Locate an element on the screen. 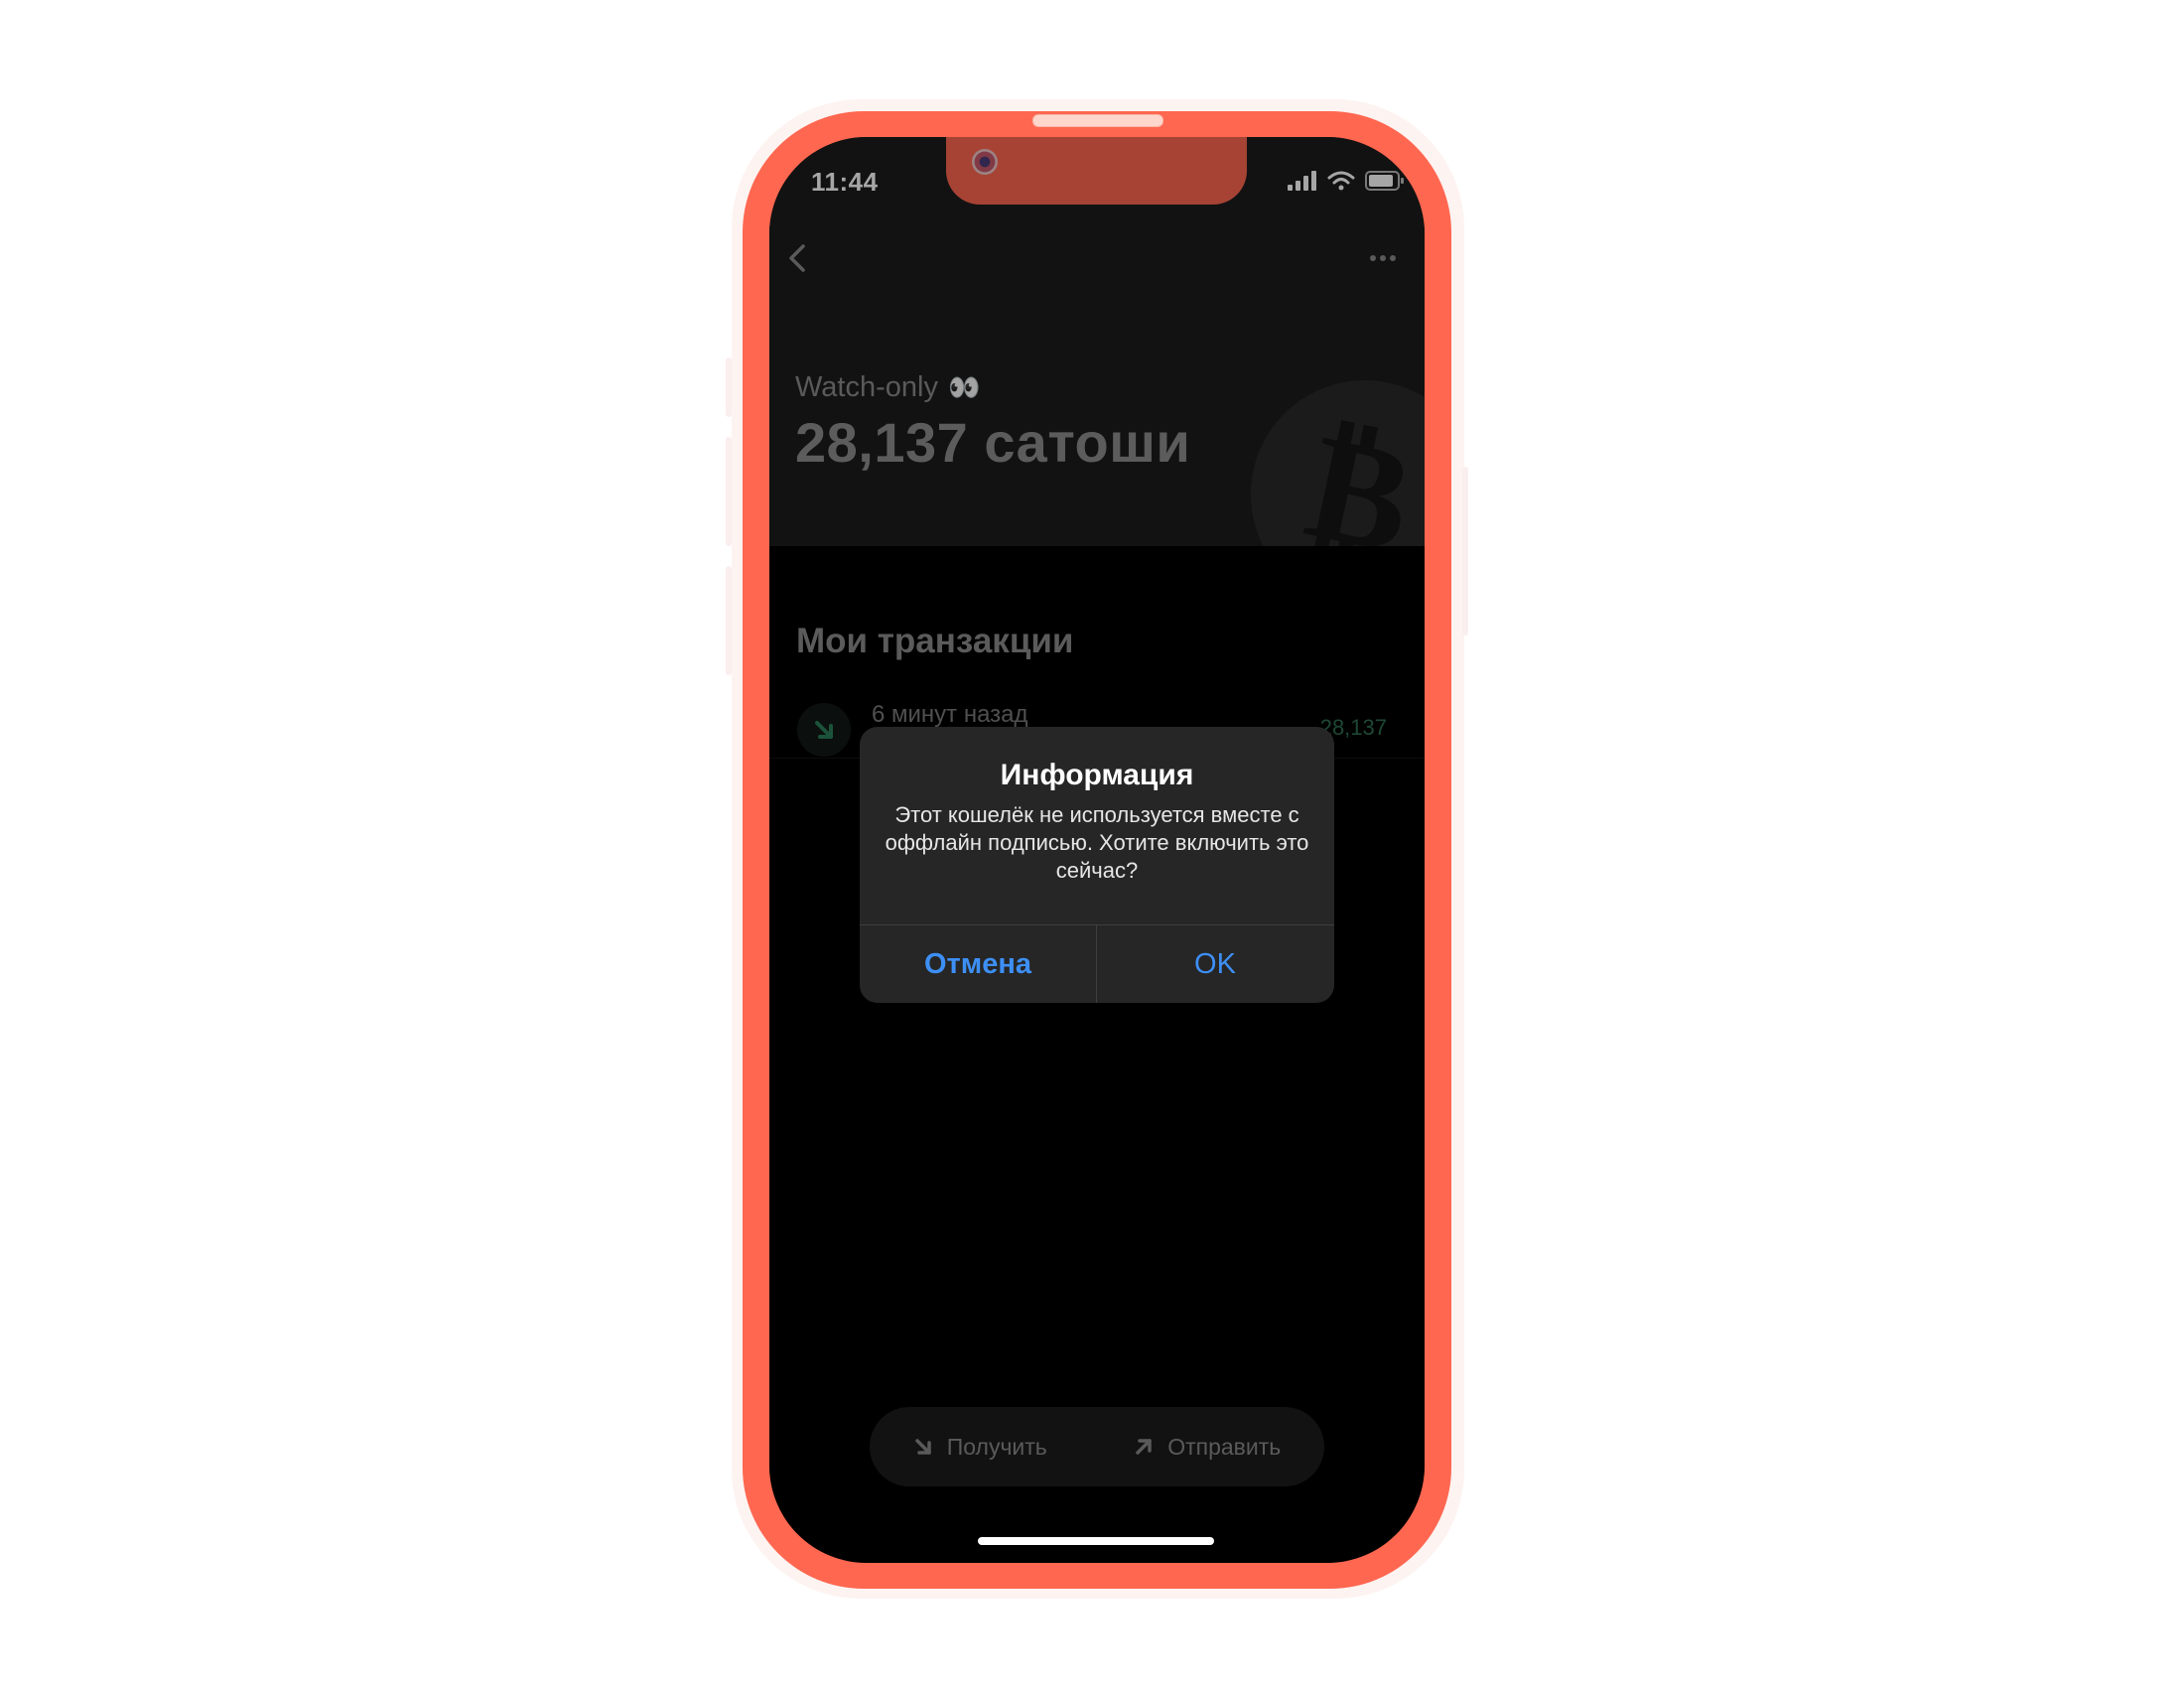 Image resolution: width=2184 pixels, height=1688 pixels. home-indicator is located at coordinates (1096, 1541).